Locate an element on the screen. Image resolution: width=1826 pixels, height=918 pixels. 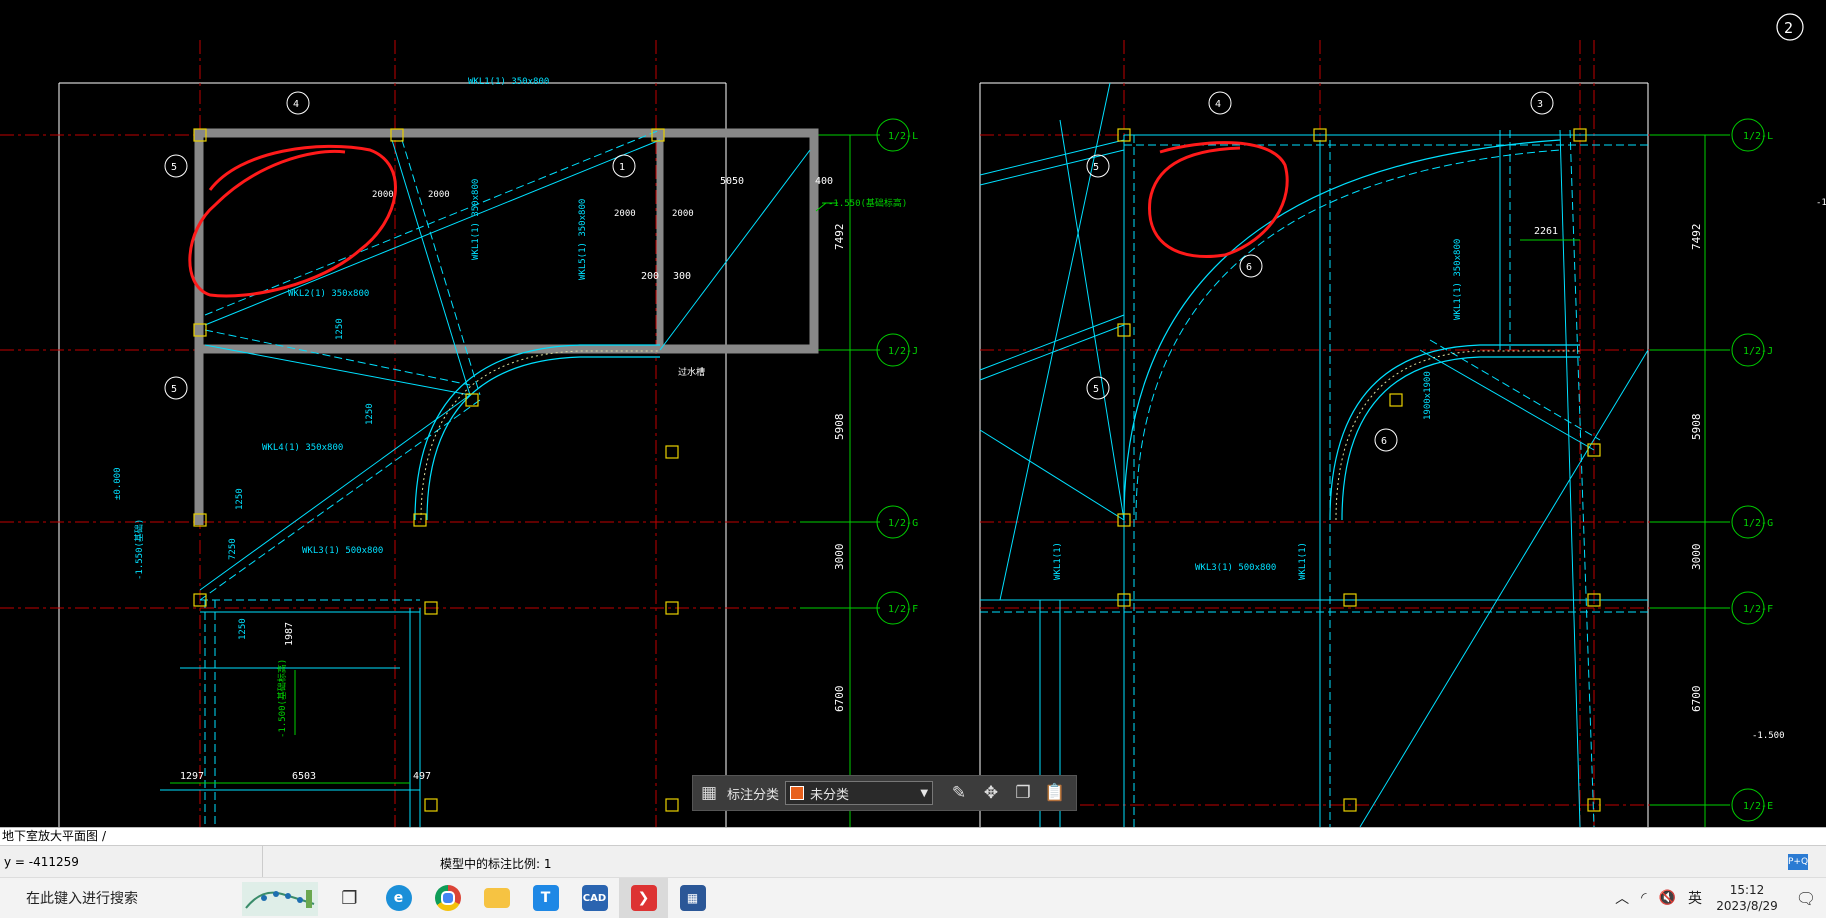
category-color-swatch is located at coordinates (797, 793).